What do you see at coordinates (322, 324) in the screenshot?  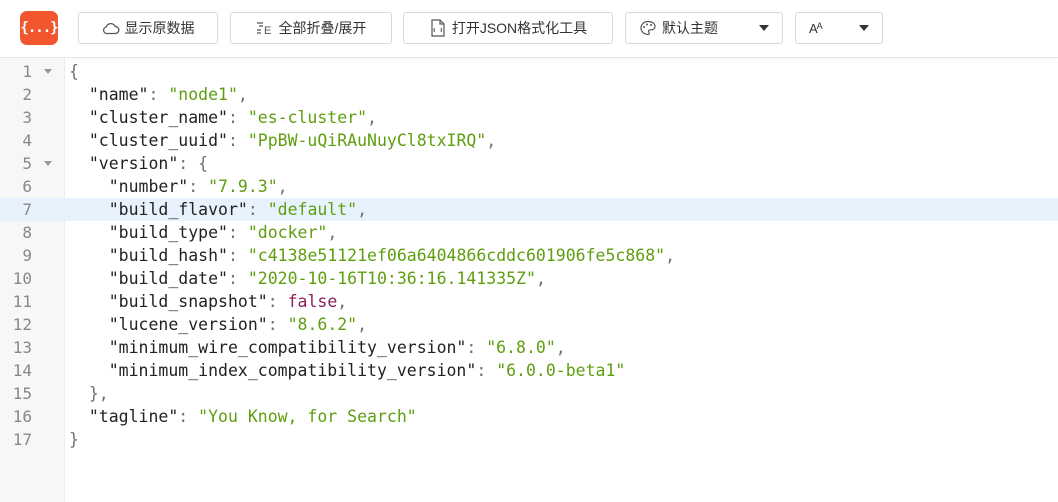 I see `json-string-value: "8.6.2"` at bounding box center [322, 324].